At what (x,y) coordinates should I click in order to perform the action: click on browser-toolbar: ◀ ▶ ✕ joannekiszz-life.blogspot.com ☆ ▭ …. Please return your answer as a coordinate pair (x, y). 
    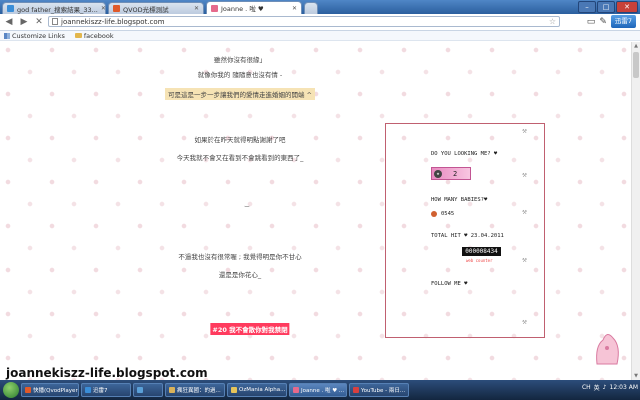
    Looking at the image, I should click on (320, 22).